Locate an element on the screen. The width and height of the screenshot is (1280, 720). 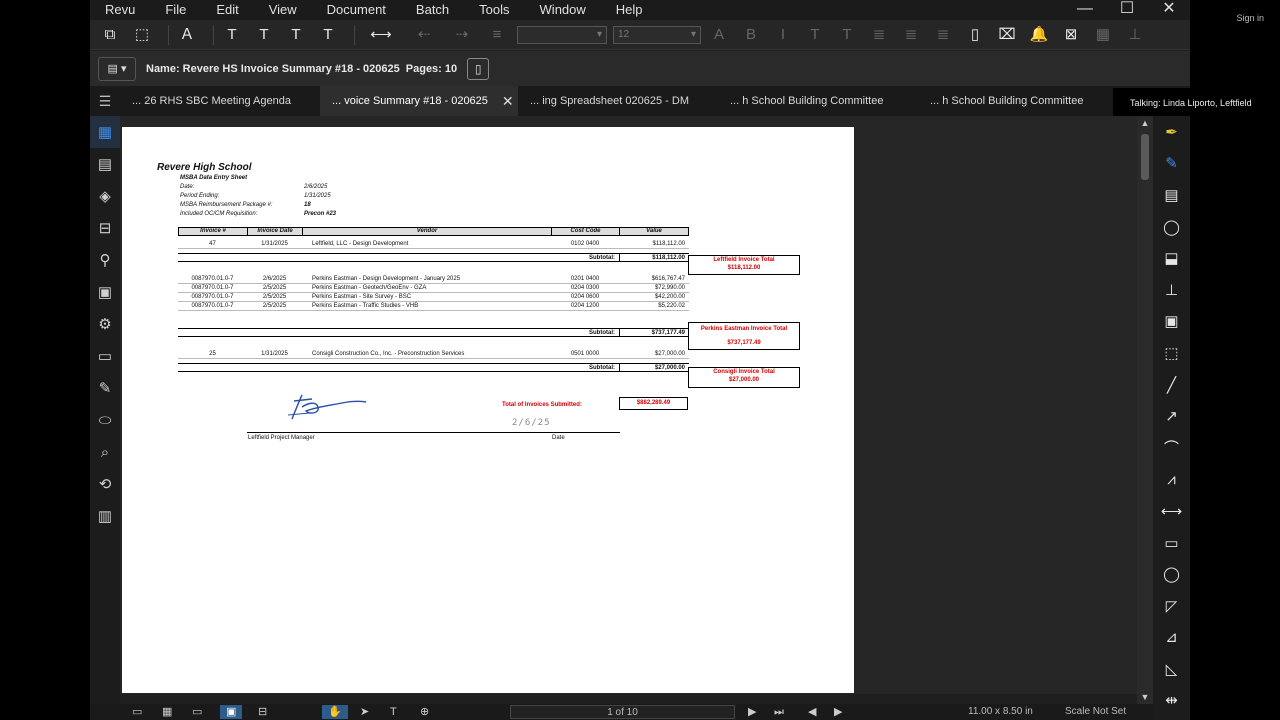
clear-format-icon: T is located at coordinates (232, 35).